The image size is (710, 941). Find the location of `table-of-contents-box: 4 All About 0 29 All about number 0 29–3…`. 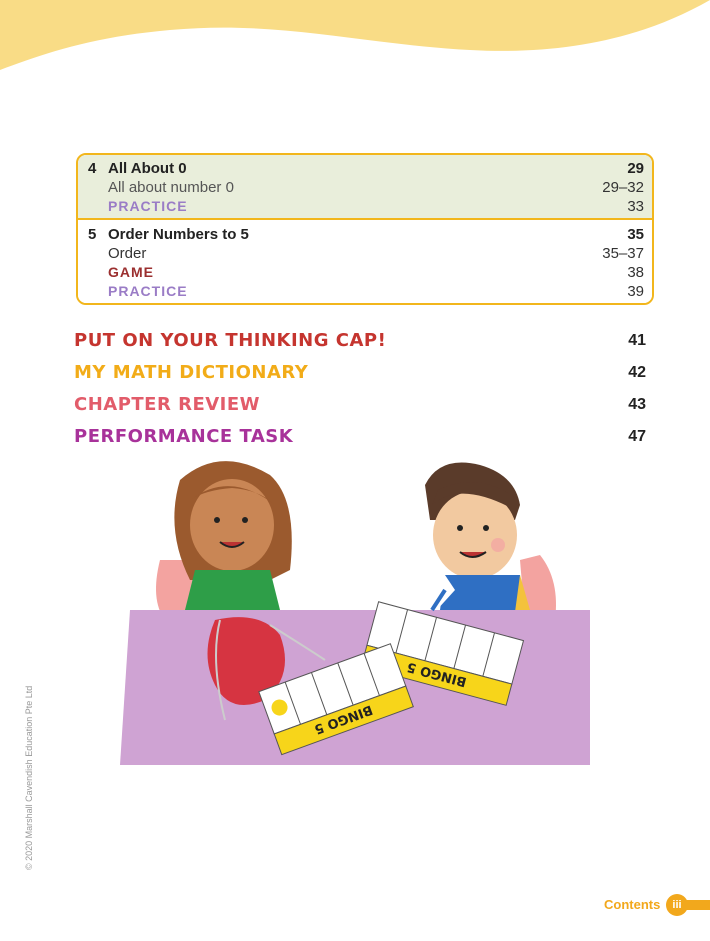

table-of-contents-box: 4 All About 0 29 All about number 0 29–3… is located at coordinates (365, 229).